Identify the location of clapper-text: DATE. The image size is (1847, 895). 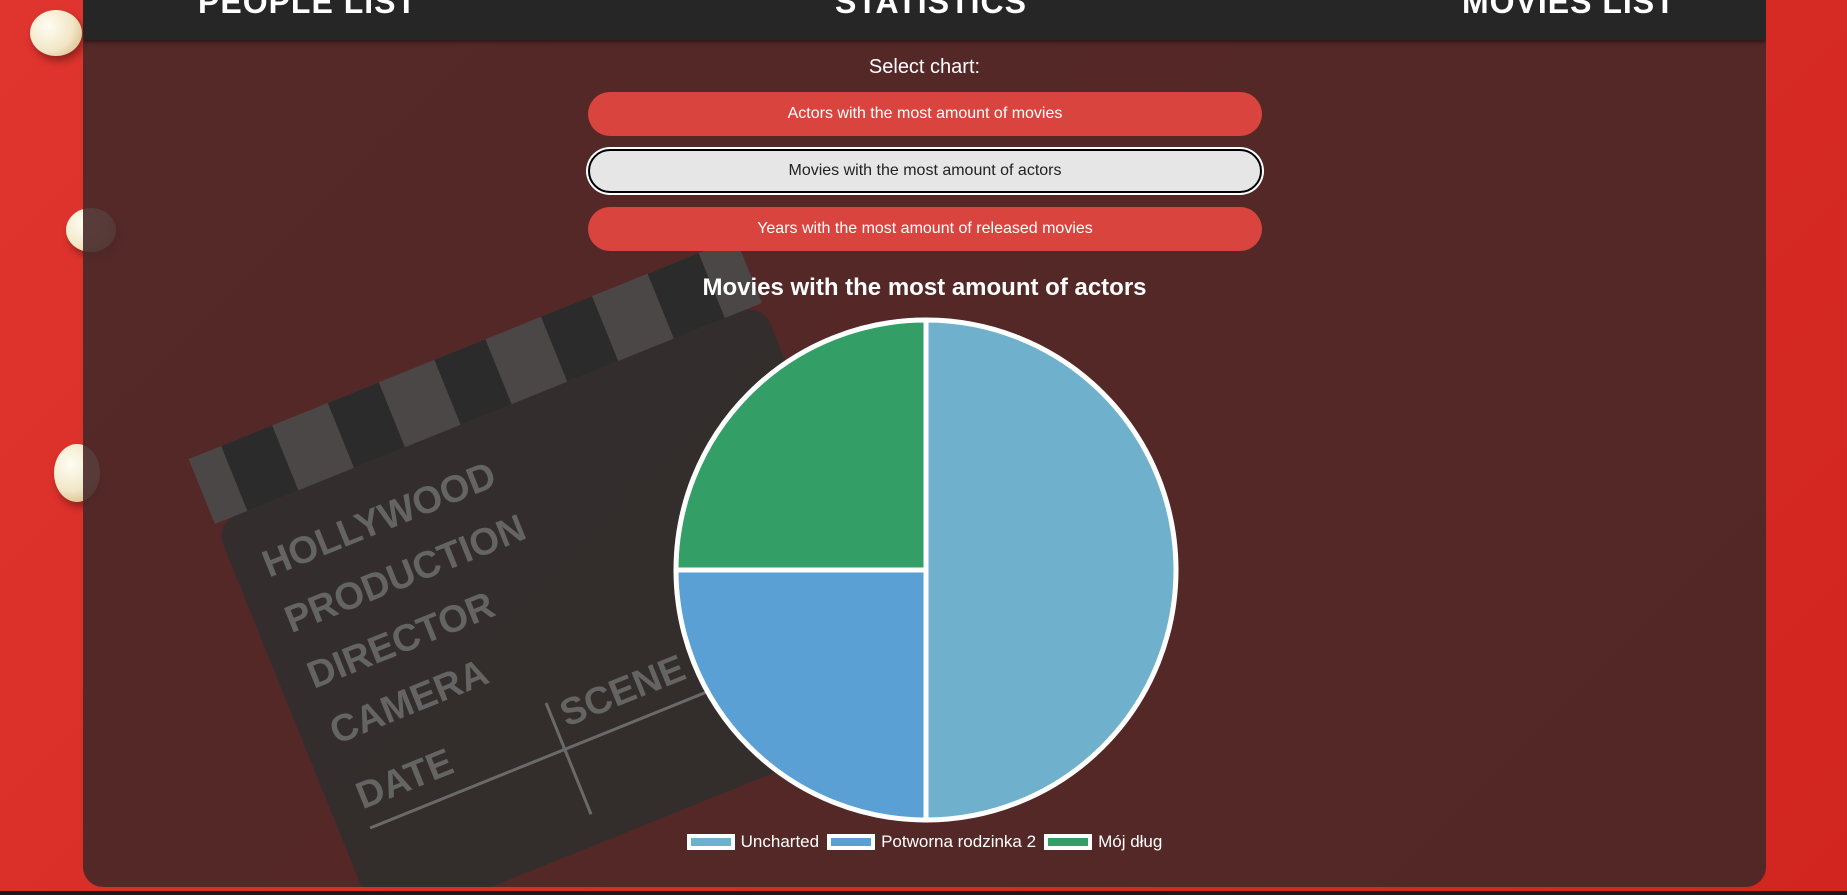
(404, 779).